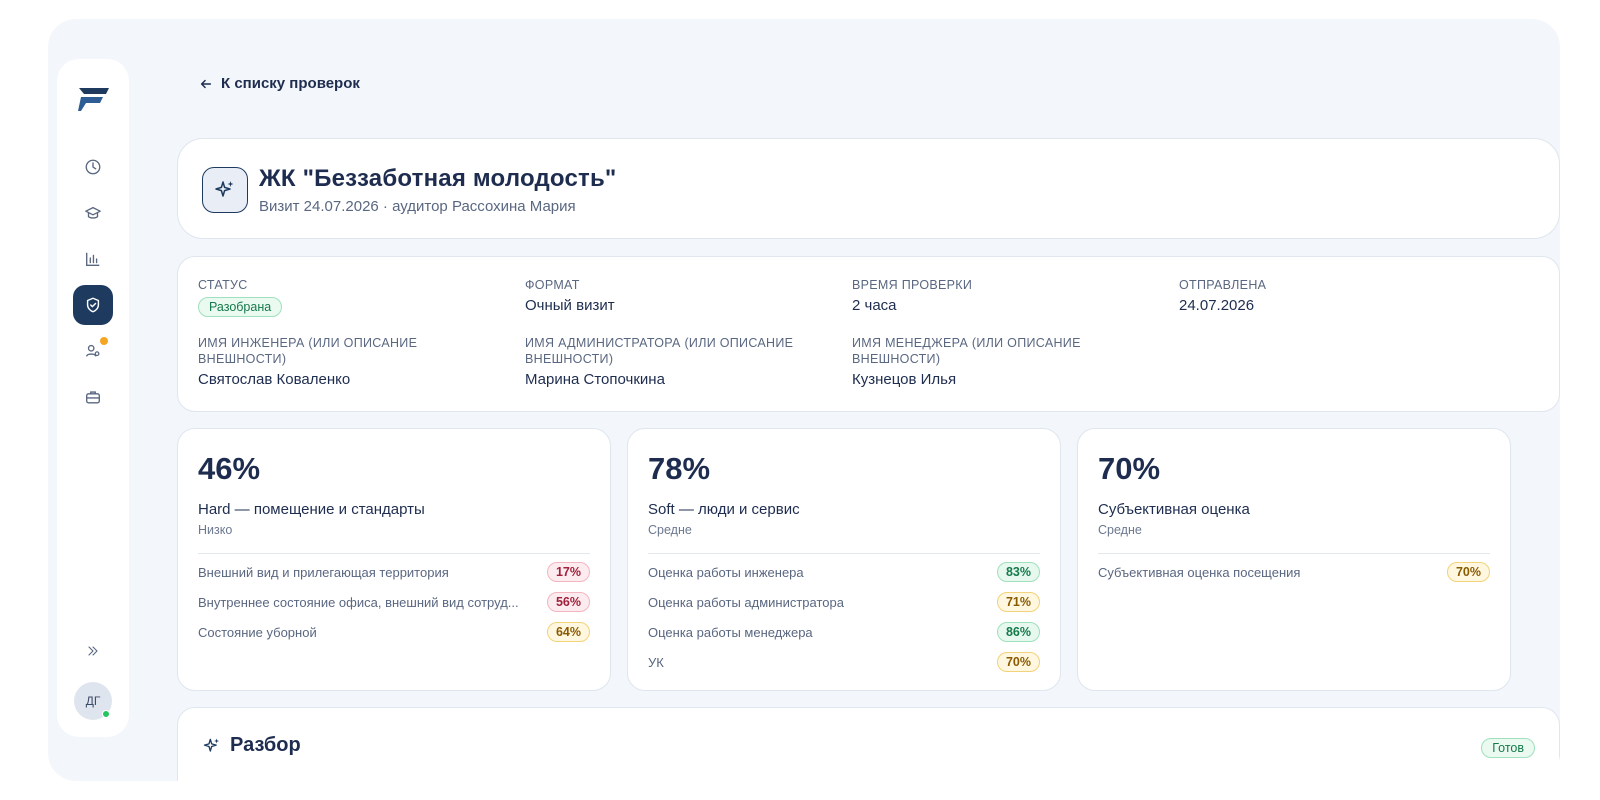  I want to click on score-row: Состояние уборной 64%, so click(394, 632).